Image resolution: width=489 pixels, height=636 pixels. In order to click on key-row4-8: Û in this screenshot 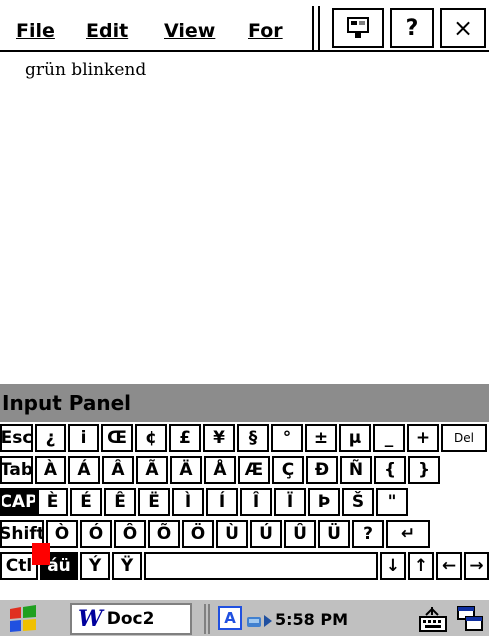, I will do `click(300, 534)`.